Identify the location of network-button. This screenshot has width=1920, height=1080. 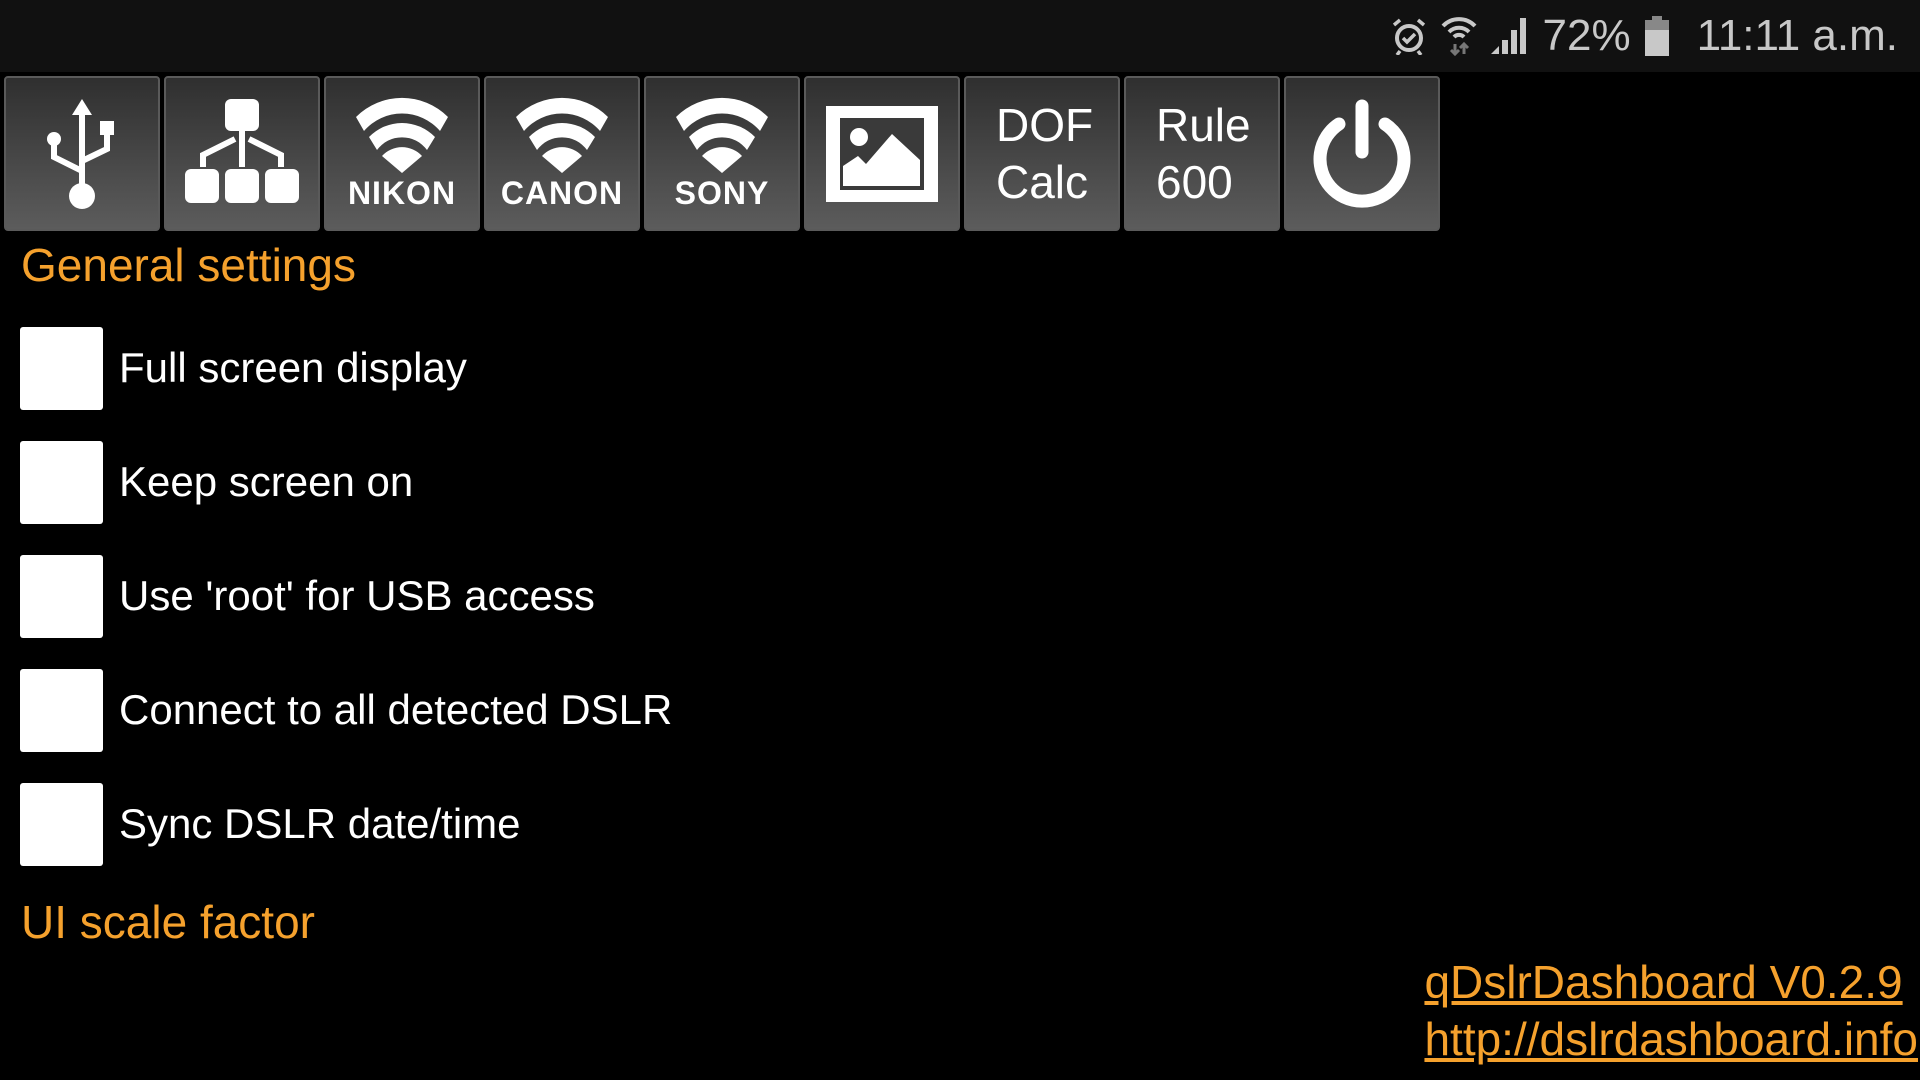
(242, 153).